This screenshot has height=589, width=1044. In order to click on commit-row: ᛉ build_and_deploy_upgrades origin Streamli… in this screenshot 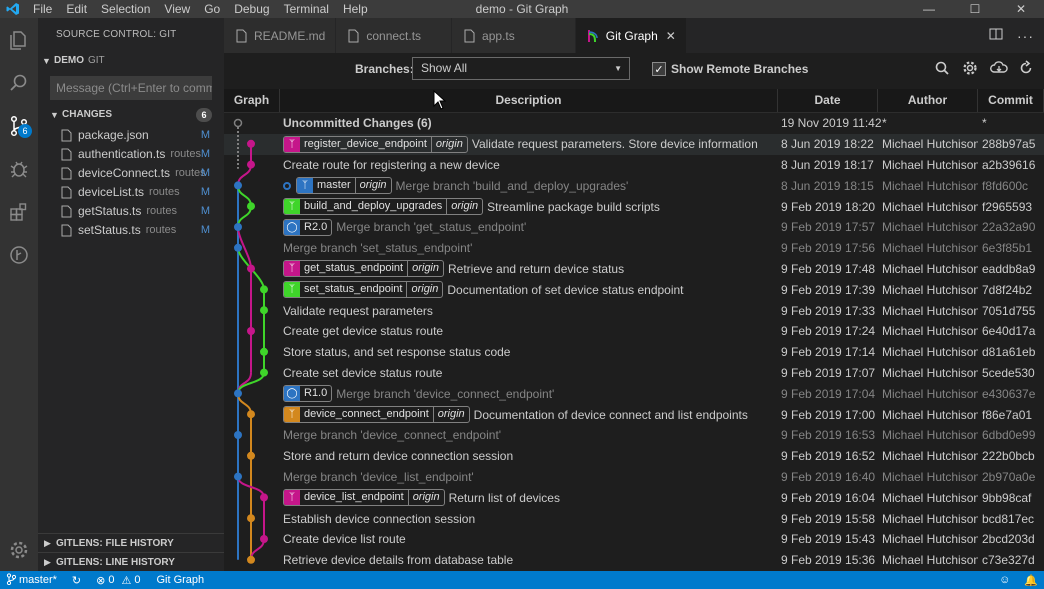, I will do `click(634, 206)`.